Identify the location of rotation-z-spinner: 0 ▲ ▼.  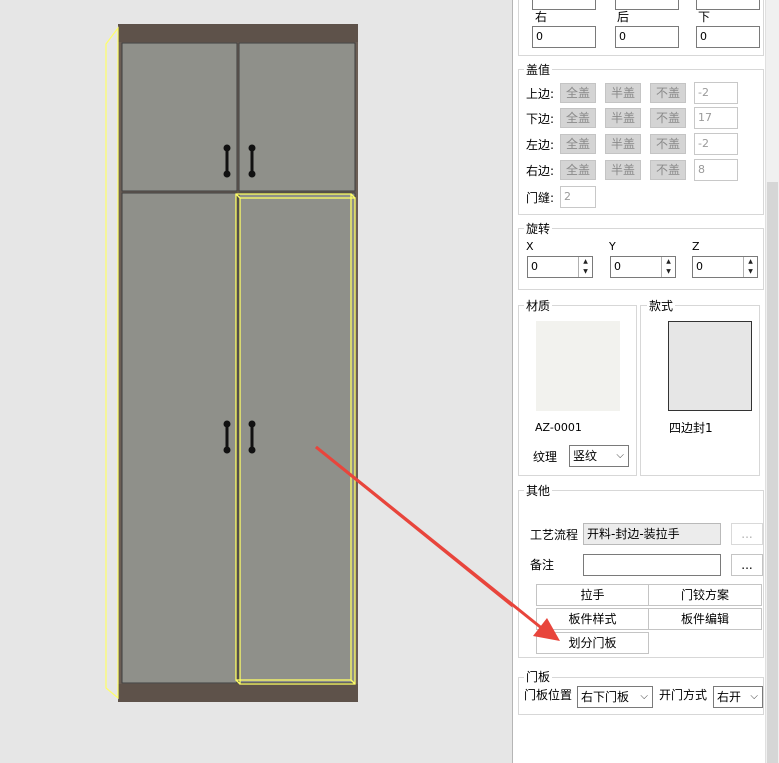
(725, 267).